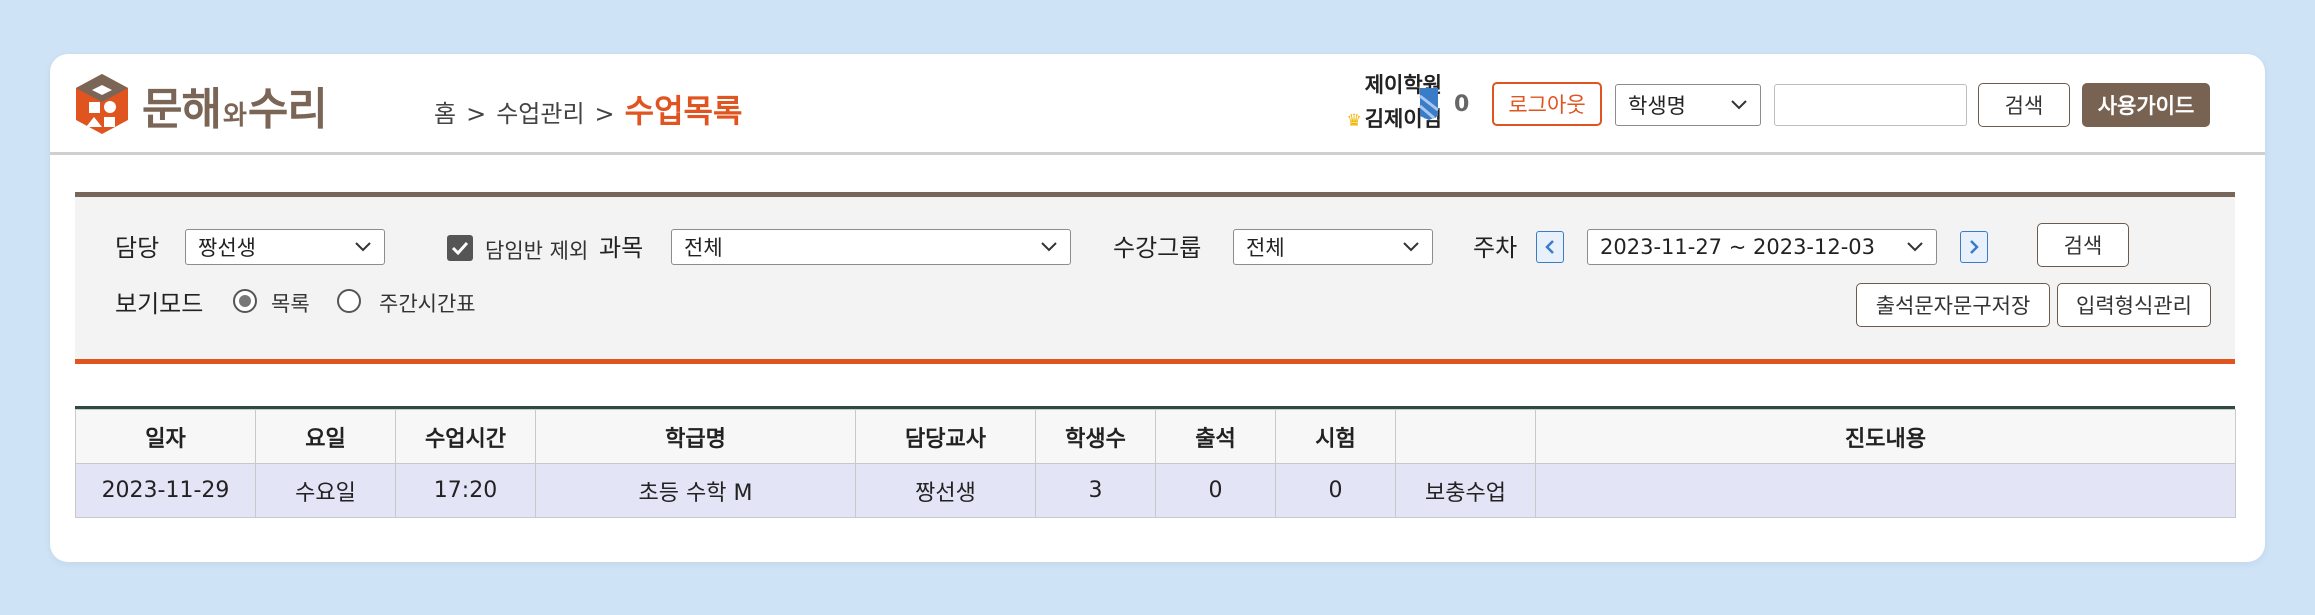  I want to click on view-weekly-radio, so click(349, 301).